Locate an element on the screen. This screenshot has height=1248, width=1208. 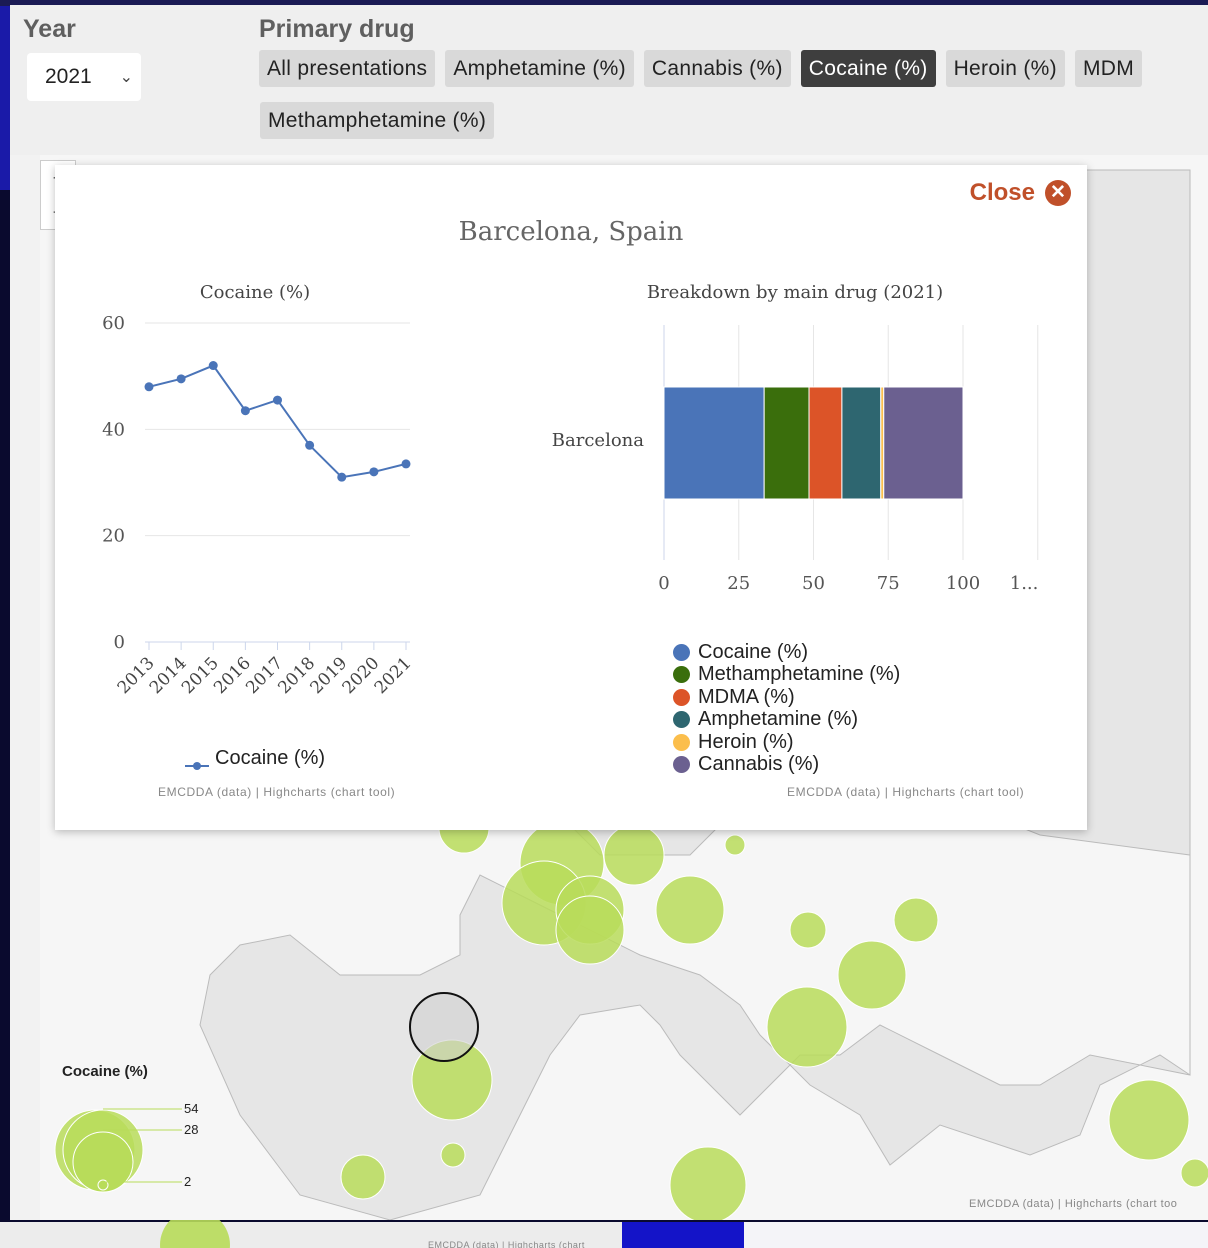
bar-legend-item: Heroin (%) is located at coordinates (786, 742).